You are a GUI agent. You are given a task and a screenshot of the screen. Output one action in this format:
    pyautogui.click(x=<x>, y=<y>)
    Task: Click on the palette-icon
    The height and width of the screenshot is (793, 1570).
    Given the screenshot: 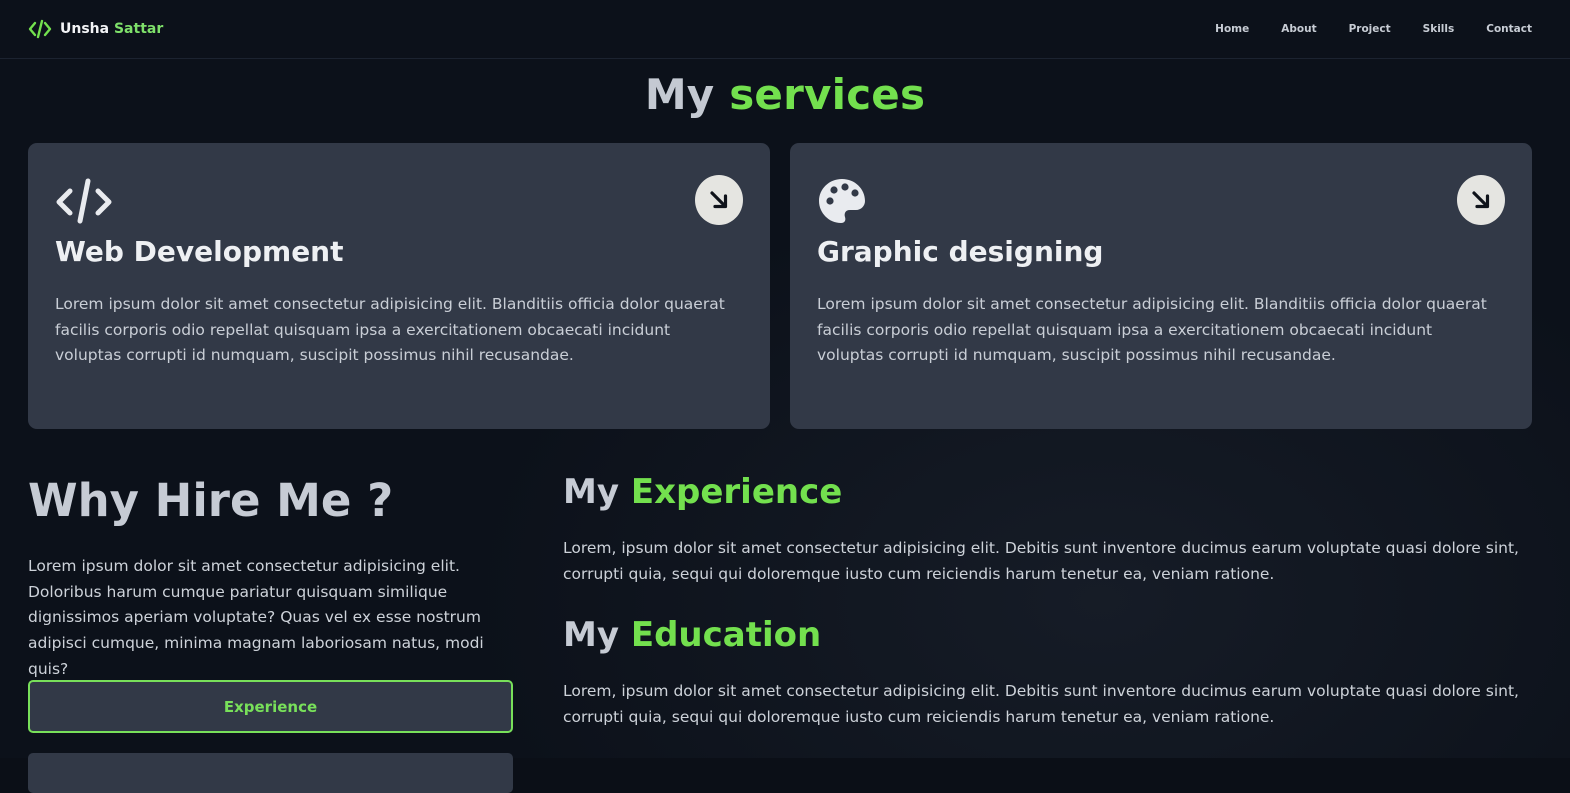 What is the action you would take?
    pyautogui.click(x=842, y=201)
    